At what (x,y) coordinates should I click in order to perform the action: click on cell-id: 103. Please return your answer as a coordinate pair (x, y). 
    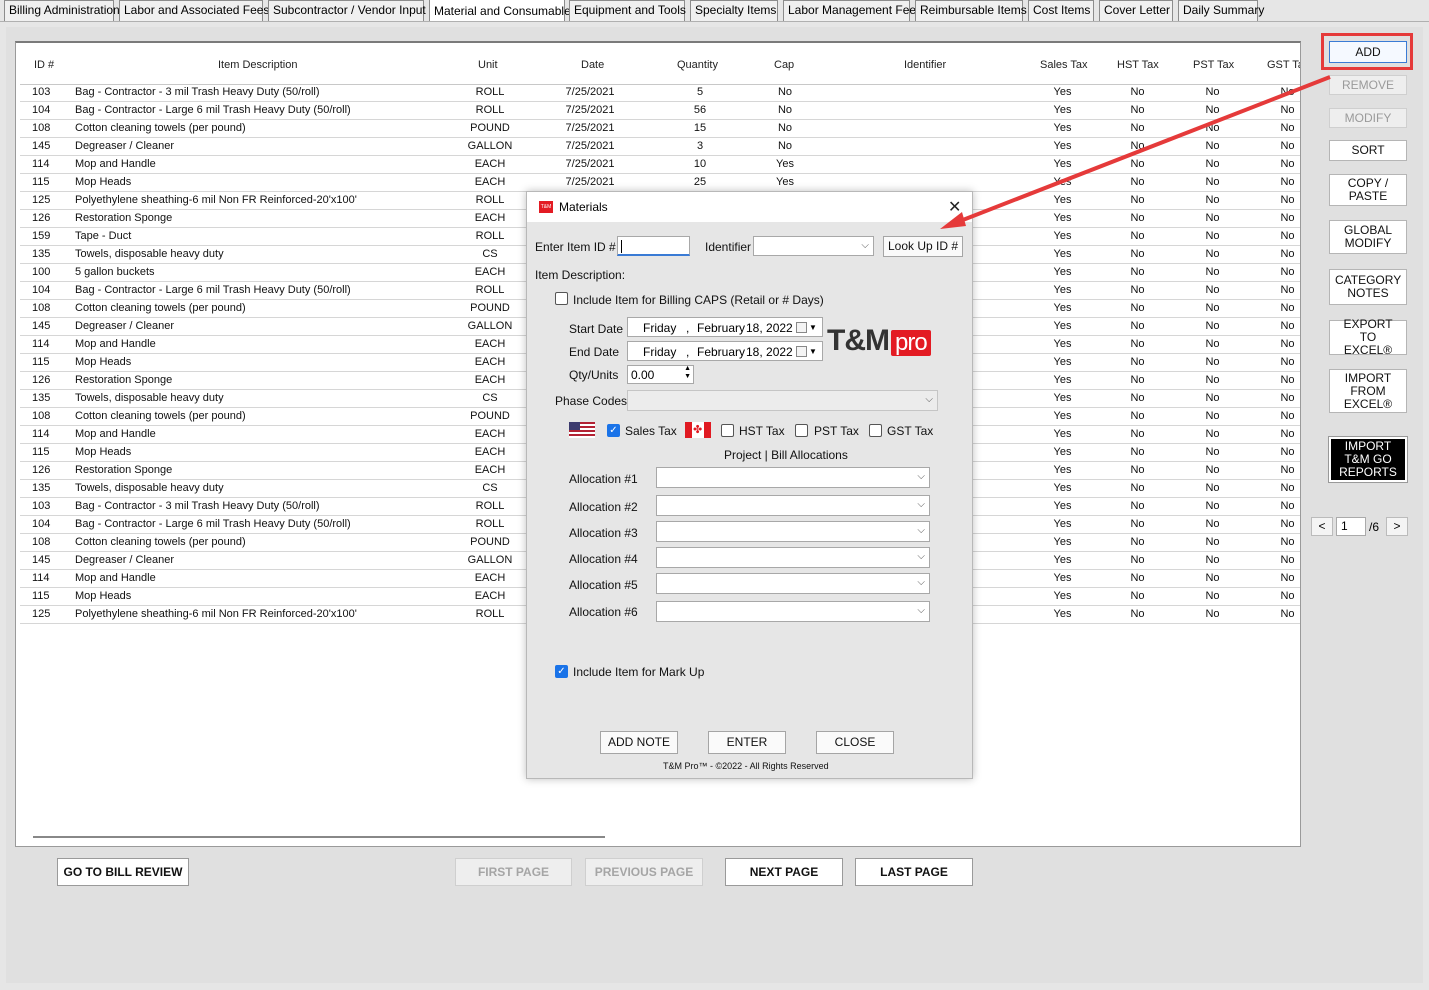
    Looking at the image, I should click on (41, 506).